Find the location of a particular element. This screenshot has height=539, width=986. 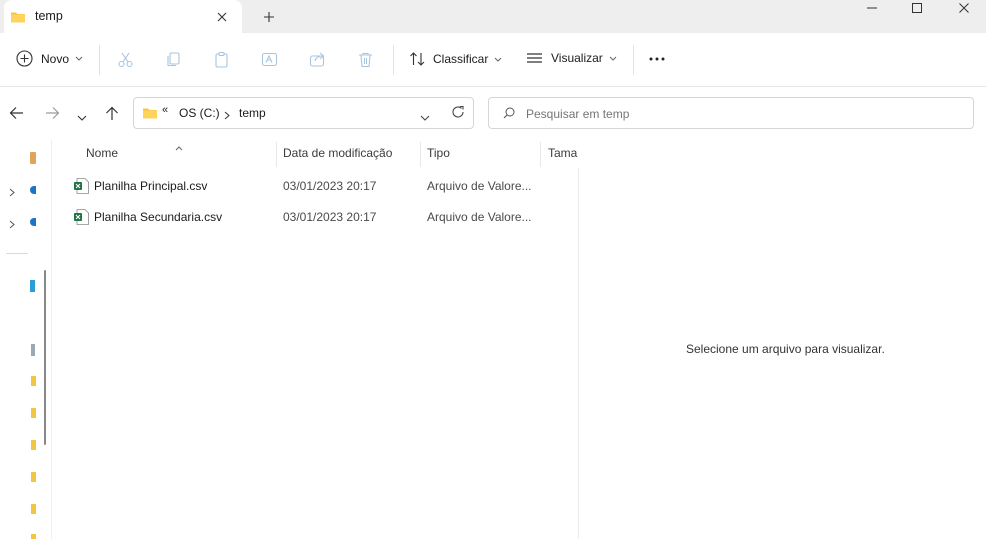

up-icon is located at coordinates (112, 115).